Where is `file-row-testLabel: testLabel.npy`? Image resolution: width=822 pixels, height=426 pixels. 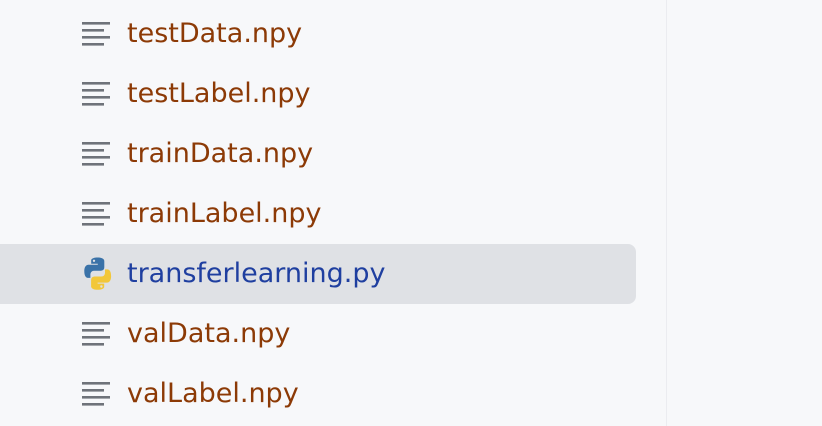 file-row-testLabel: testLabel.npy is located at coordinates (318, 94).